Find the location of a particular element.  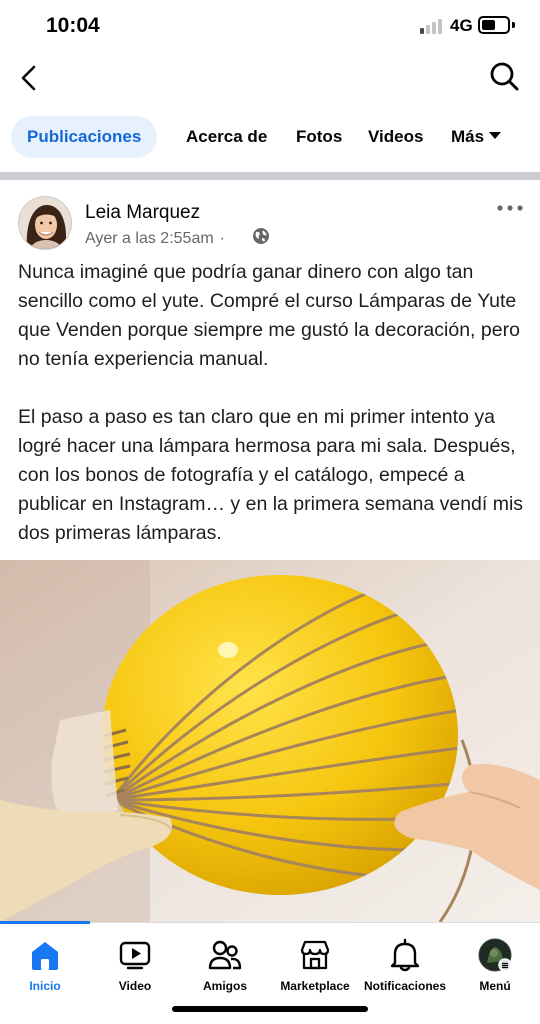

post-meta: Ayer a las 2:55am · is located at coordinates (158, 239).